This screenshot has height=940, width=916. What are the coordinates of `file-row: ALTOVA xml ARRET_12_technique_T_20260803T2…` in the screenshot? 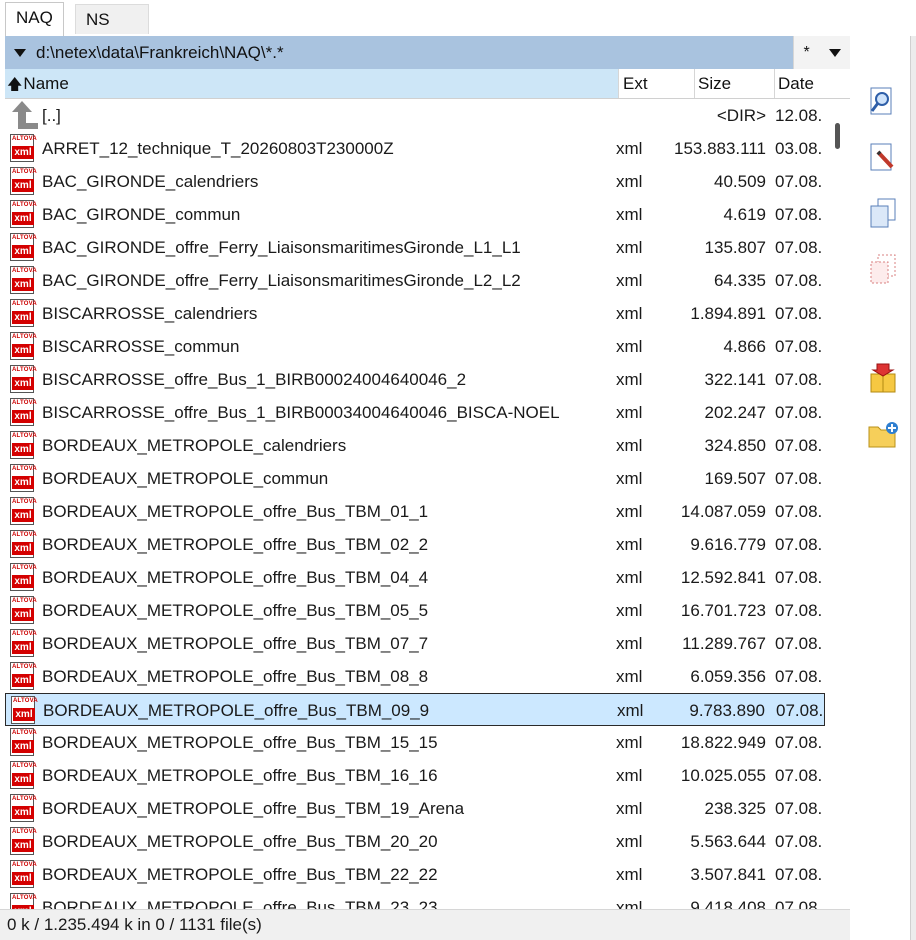 It's located at (415, 148).